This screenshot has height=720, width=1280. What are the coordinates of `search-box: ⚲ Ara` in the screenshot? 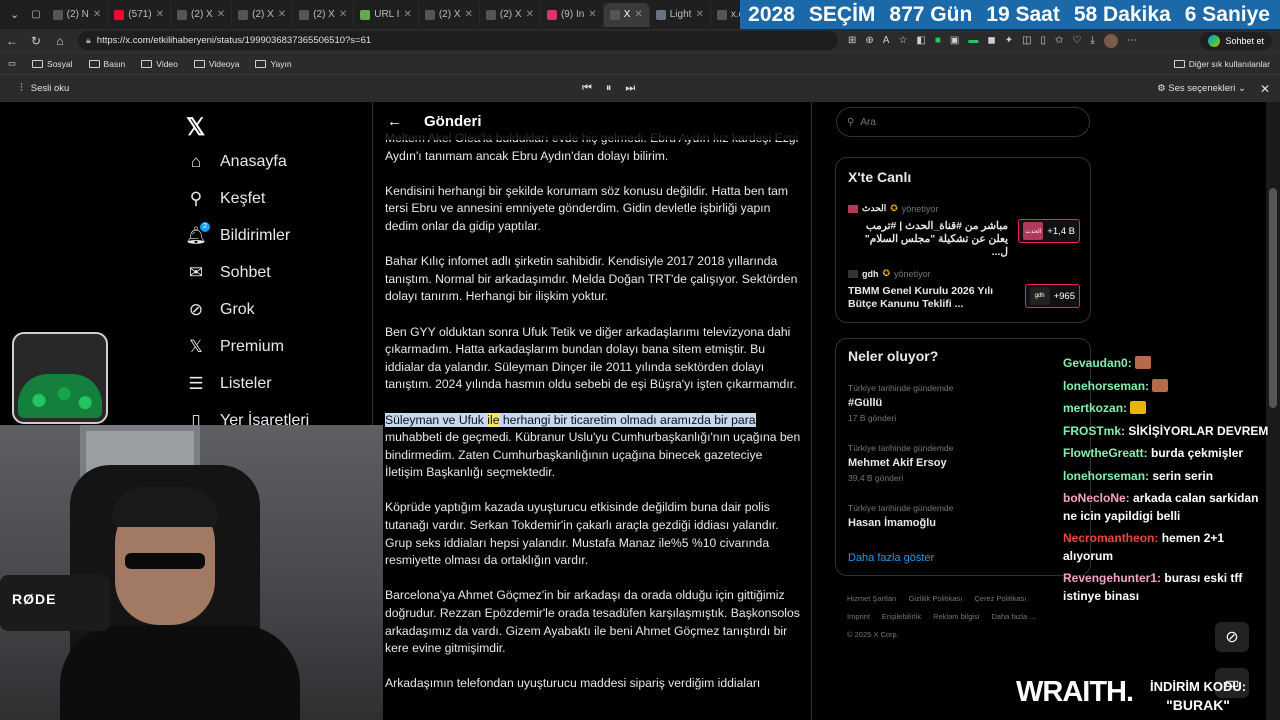 It's located at (963, 122).